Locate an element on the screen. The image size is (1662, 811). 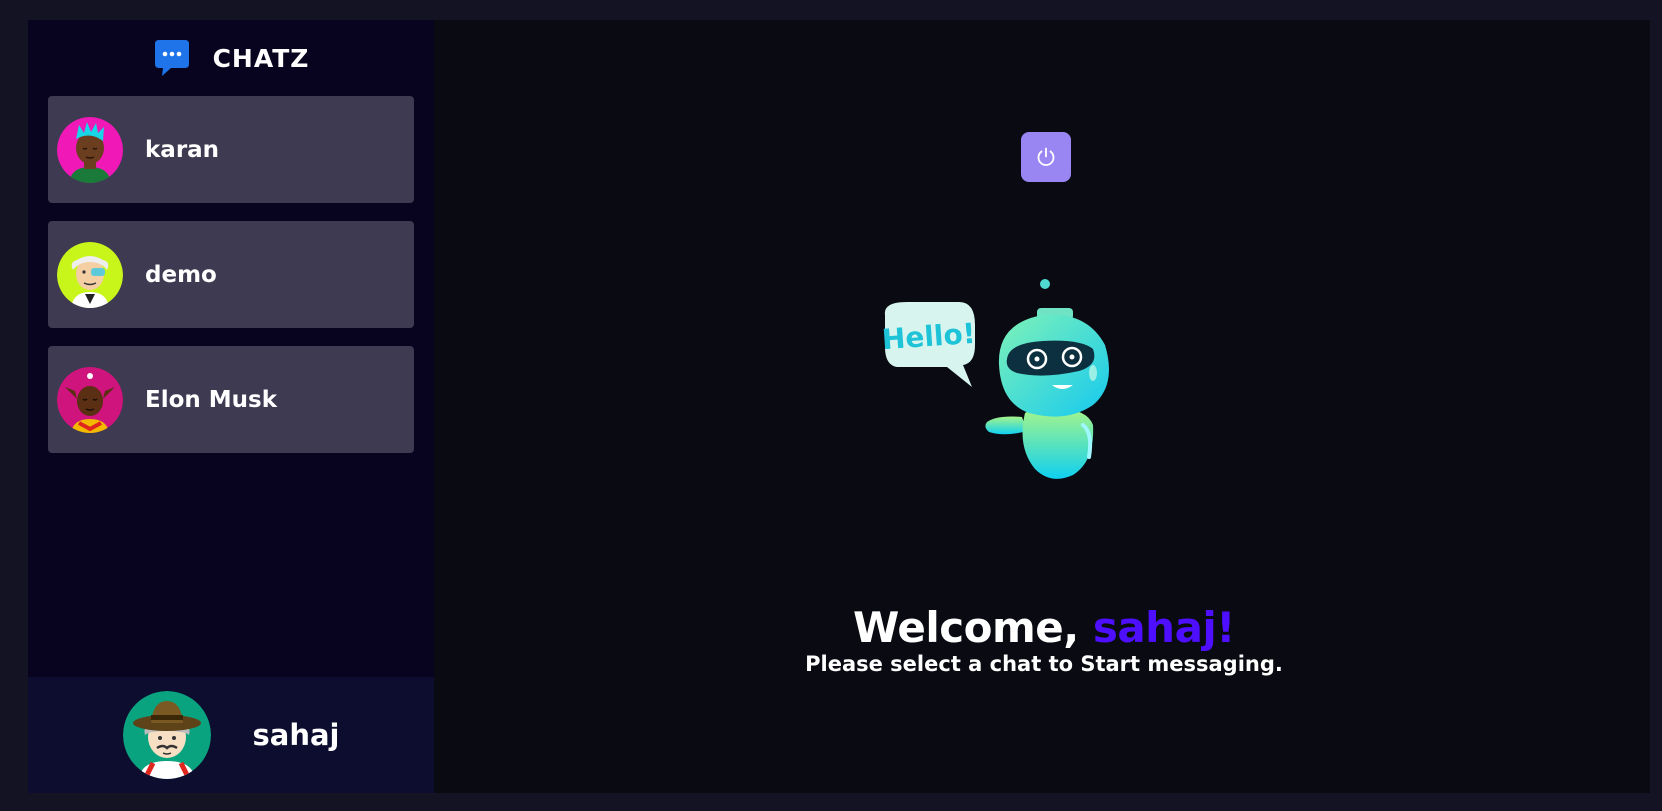
contact-item-karan: karan is located at coordinates (231, 149).